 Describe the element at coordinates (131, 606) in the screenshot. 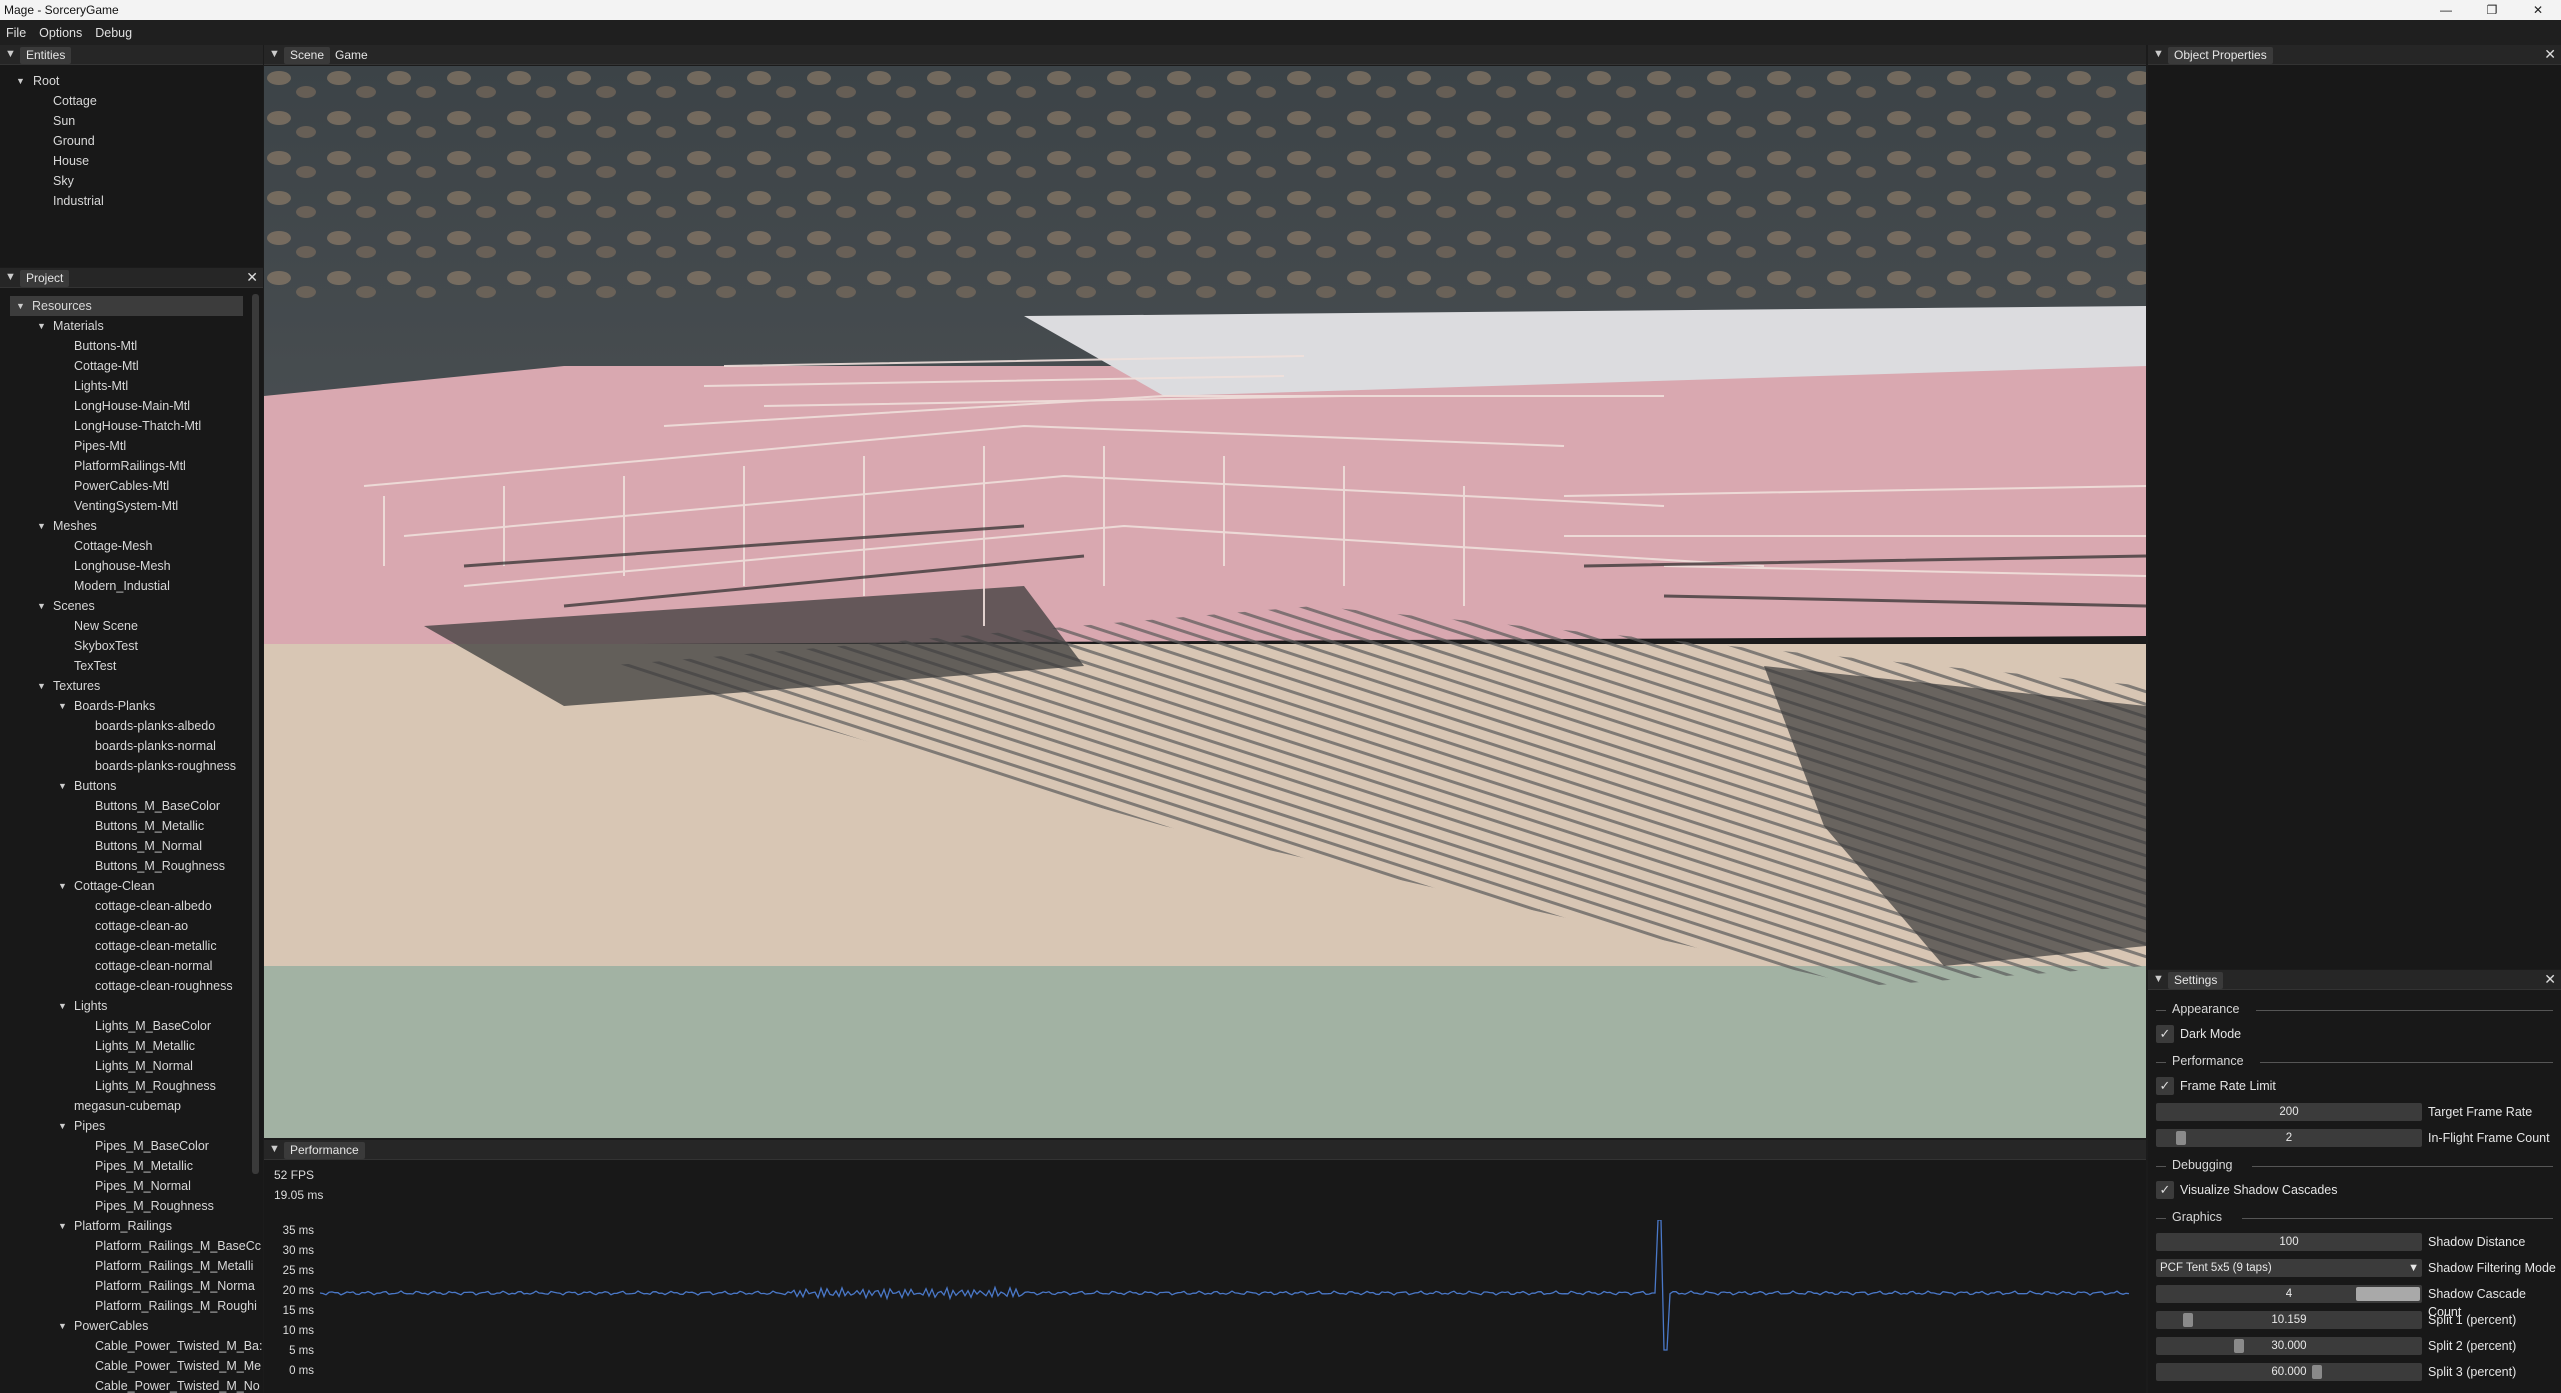

I see `tree-folder: ▼ Scenes` at that location.